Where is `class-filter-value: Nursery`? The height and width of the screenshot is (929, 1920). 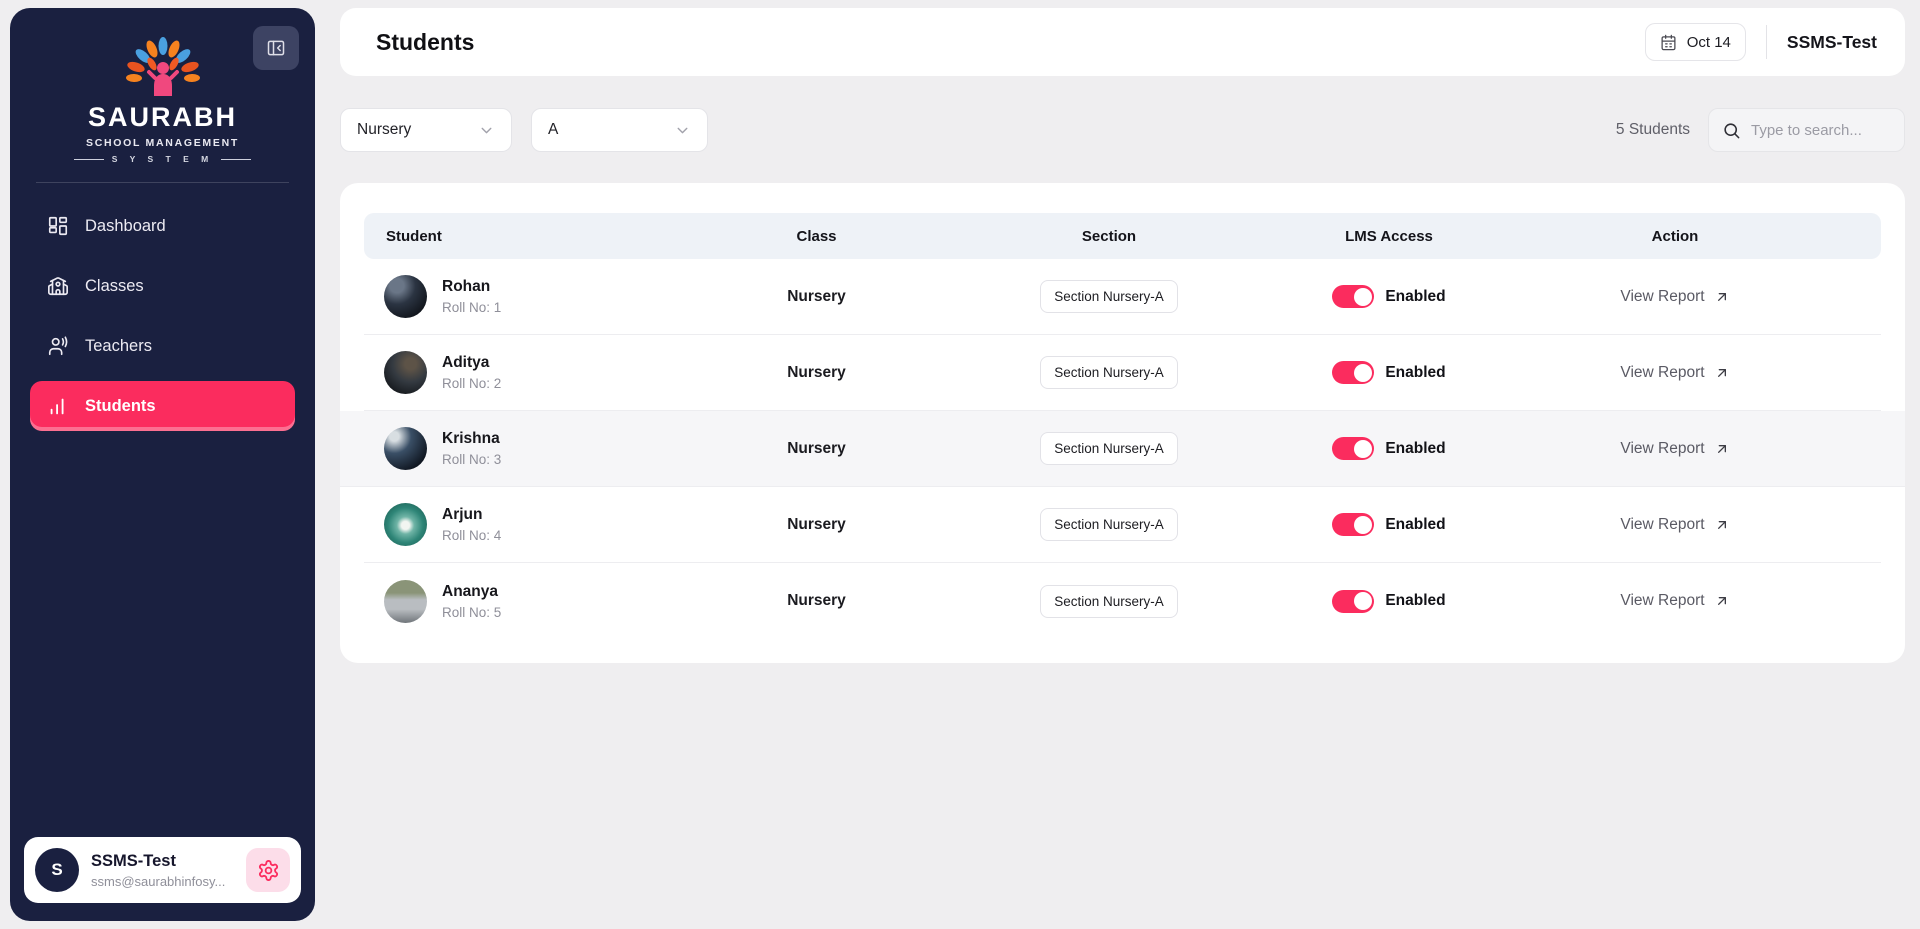
class-filter-value: Nursery is located at coordinates (384, 129).